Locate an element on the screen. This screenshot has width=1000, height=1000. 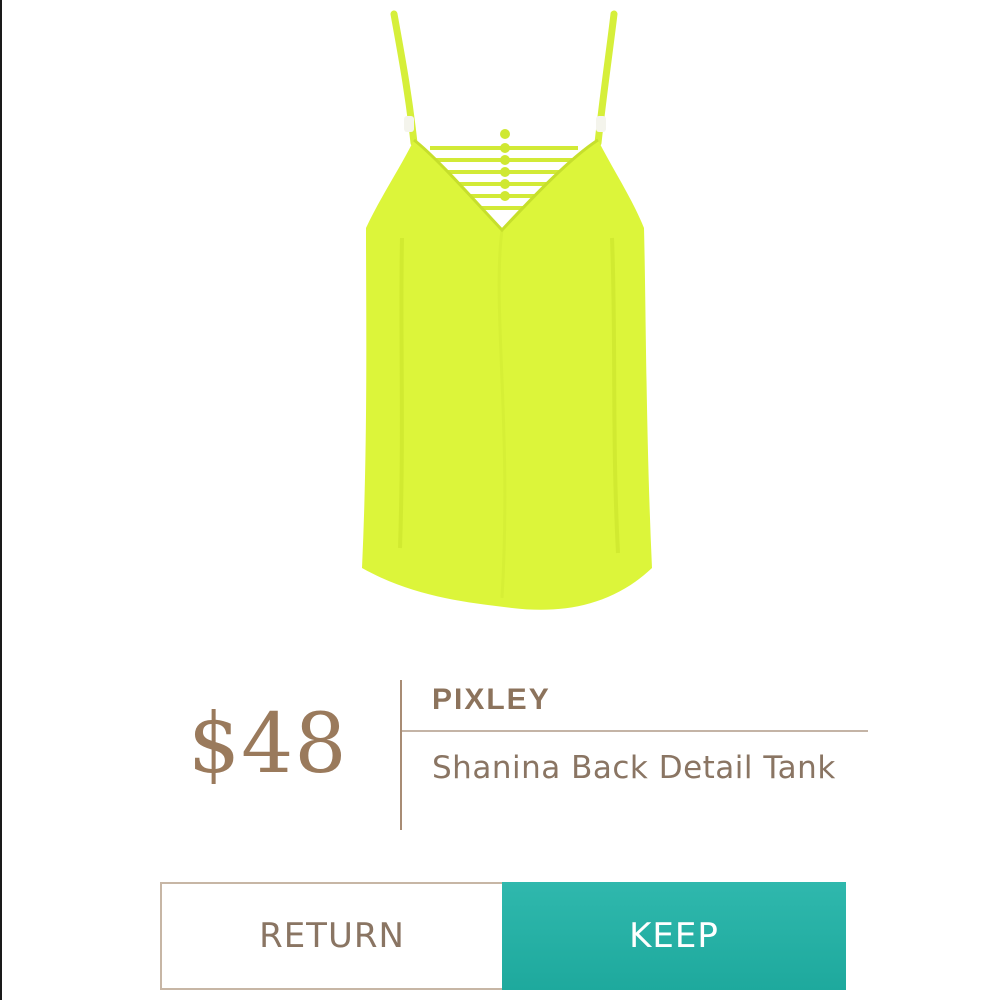
return-button-label: RETURN is located at coordinates (332, 936).